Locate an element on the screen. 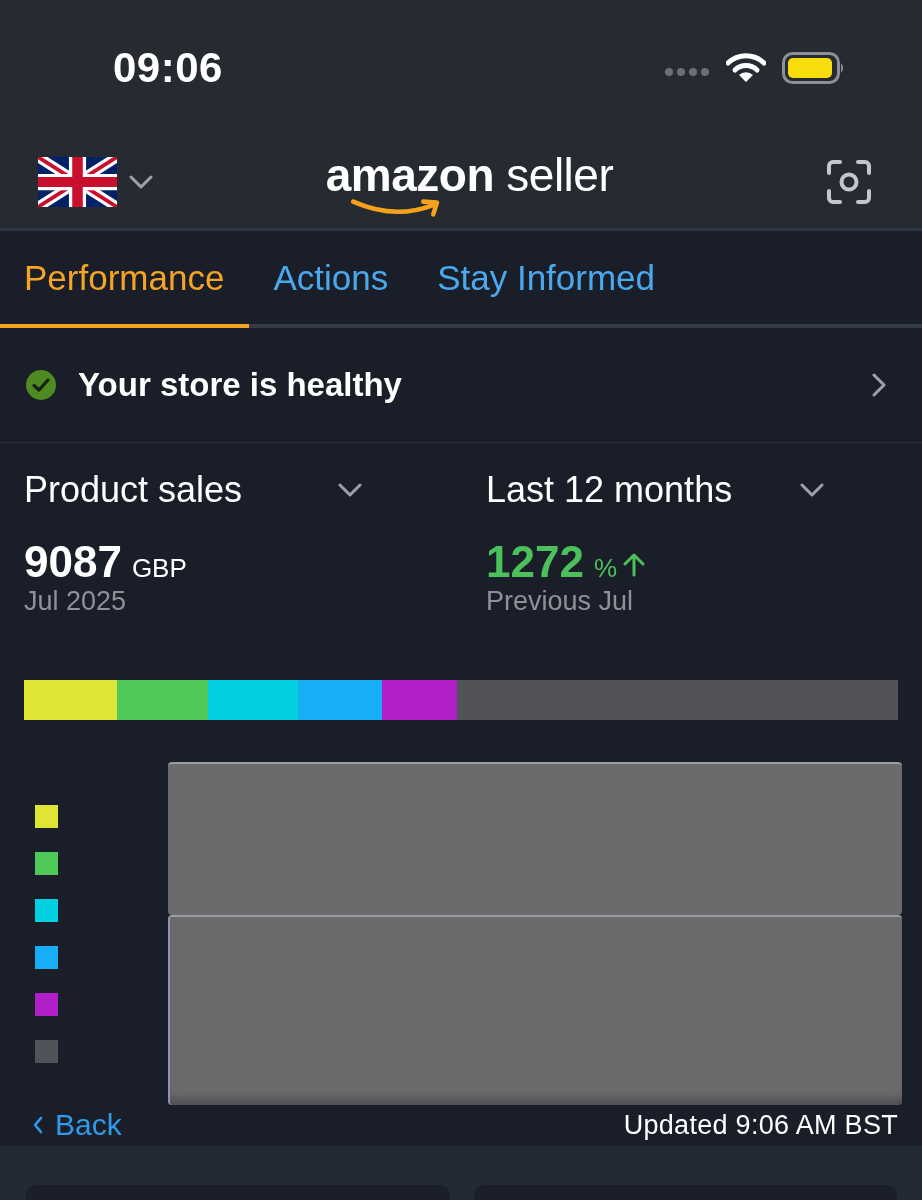  tab: Stay Informed is located at coordinates (547, 279).